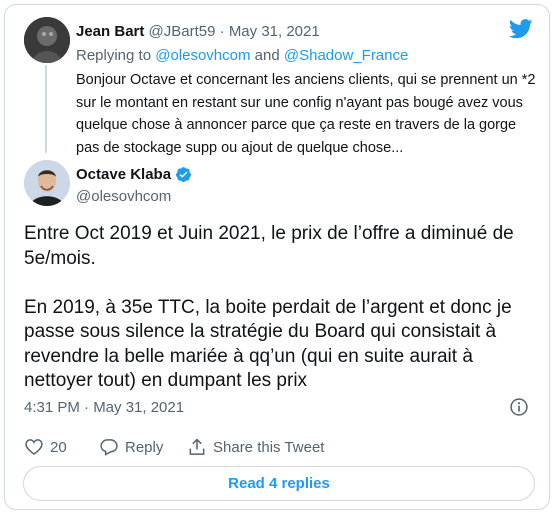 This screenshot has height=515, width=555. Describe the element at coordinates (182, 31) in the screenshot. I see `parent-author-handle: @JBart59` at that location.